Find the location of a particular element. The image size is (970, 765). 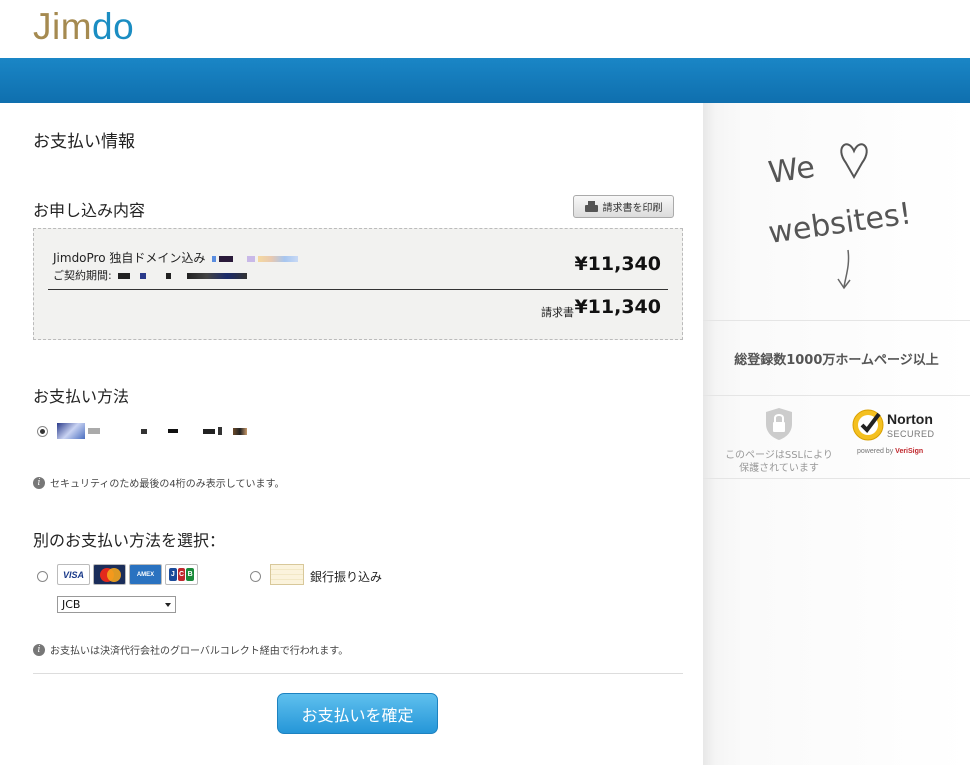

order-section-title: お申し込み内容 is located at coordinates (89, 210).